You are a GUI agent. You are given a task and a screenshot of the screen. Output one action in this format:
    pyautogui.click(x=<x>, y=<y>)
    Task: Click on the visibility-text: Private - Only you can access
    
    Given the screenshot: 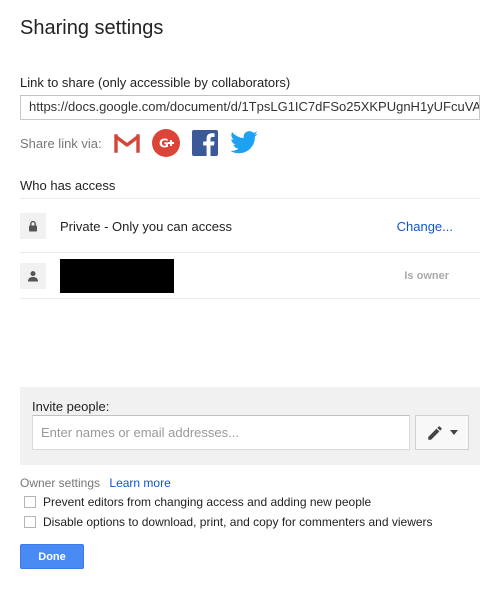 What is the action you would take?
    pyautogui.click(x=146, y=226)
    